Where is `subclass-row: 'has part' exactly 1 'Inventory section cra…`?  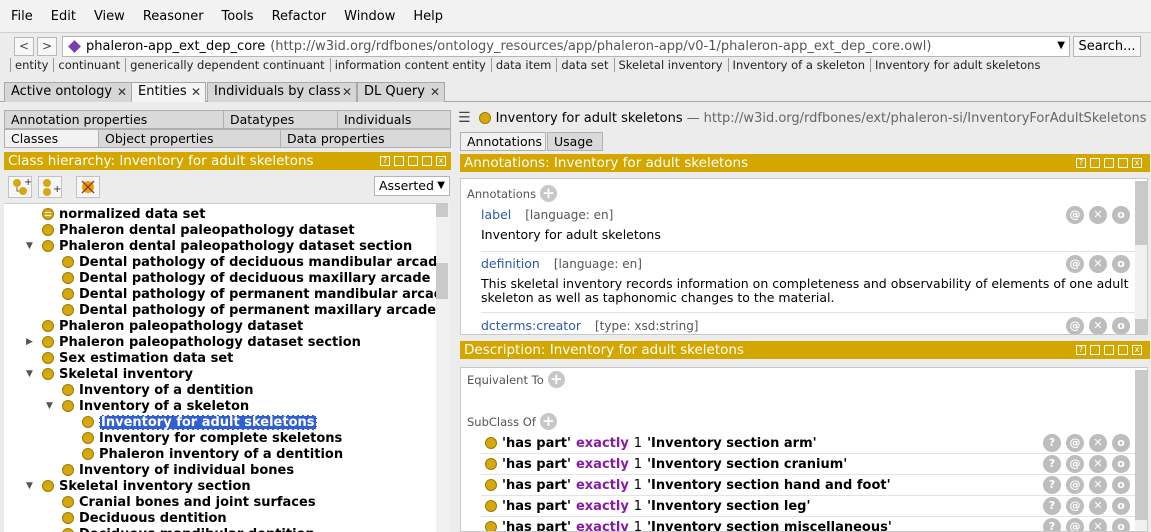
subclass-row: 'has part' exactly 1 'Inventory section cra… is located at coordinates (765, 464).